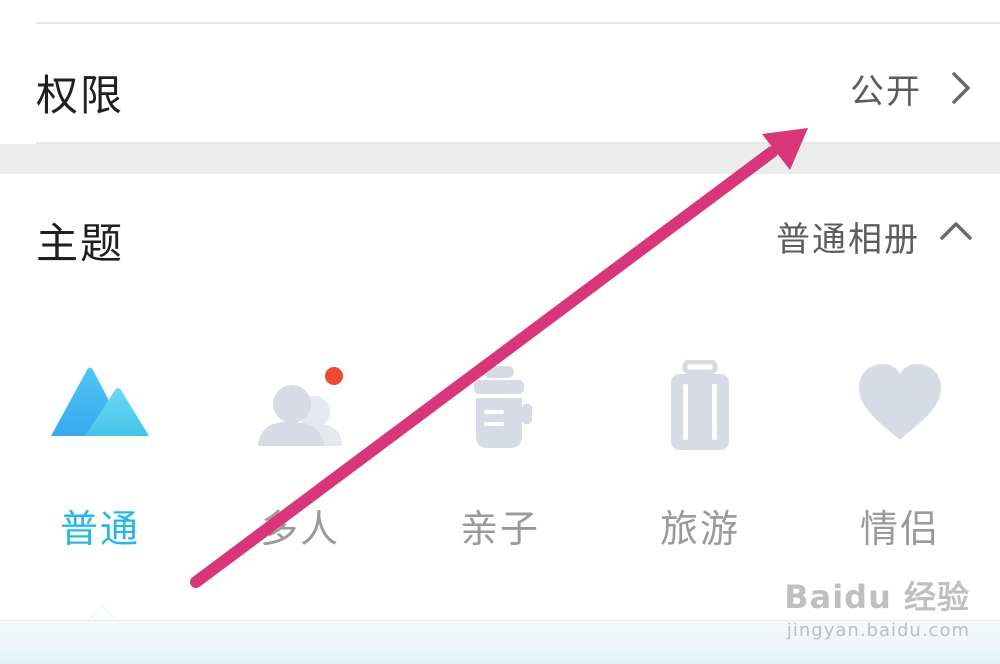 The height and width of the screenshot is (664, 1000). Describe the element at coordinates (102, 612) in the screenshot. I see `selection-pointer` at that location.